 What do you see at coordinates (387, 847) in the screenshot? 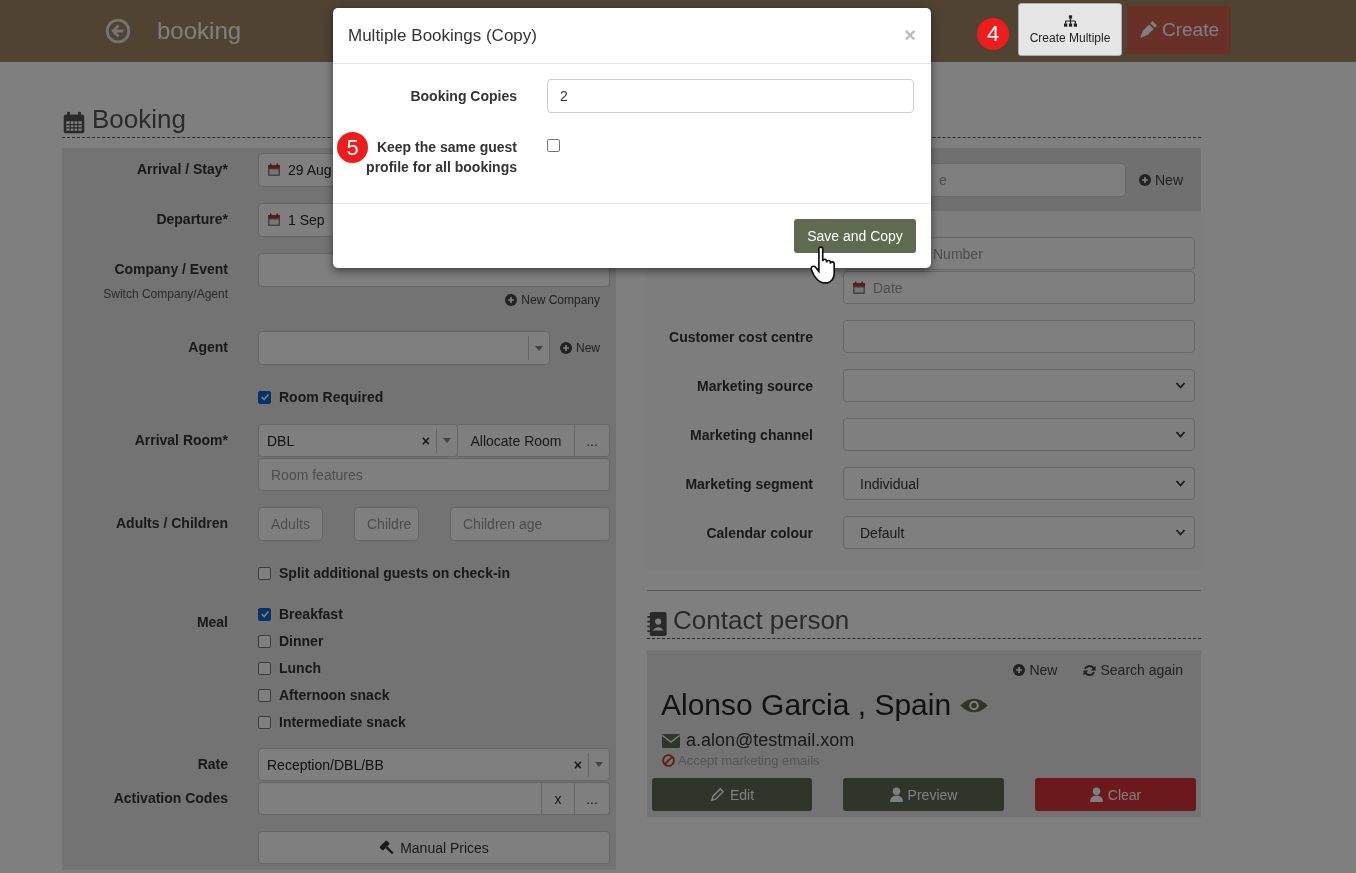
I see `gavel-icon` at bounding box center [387, 847].